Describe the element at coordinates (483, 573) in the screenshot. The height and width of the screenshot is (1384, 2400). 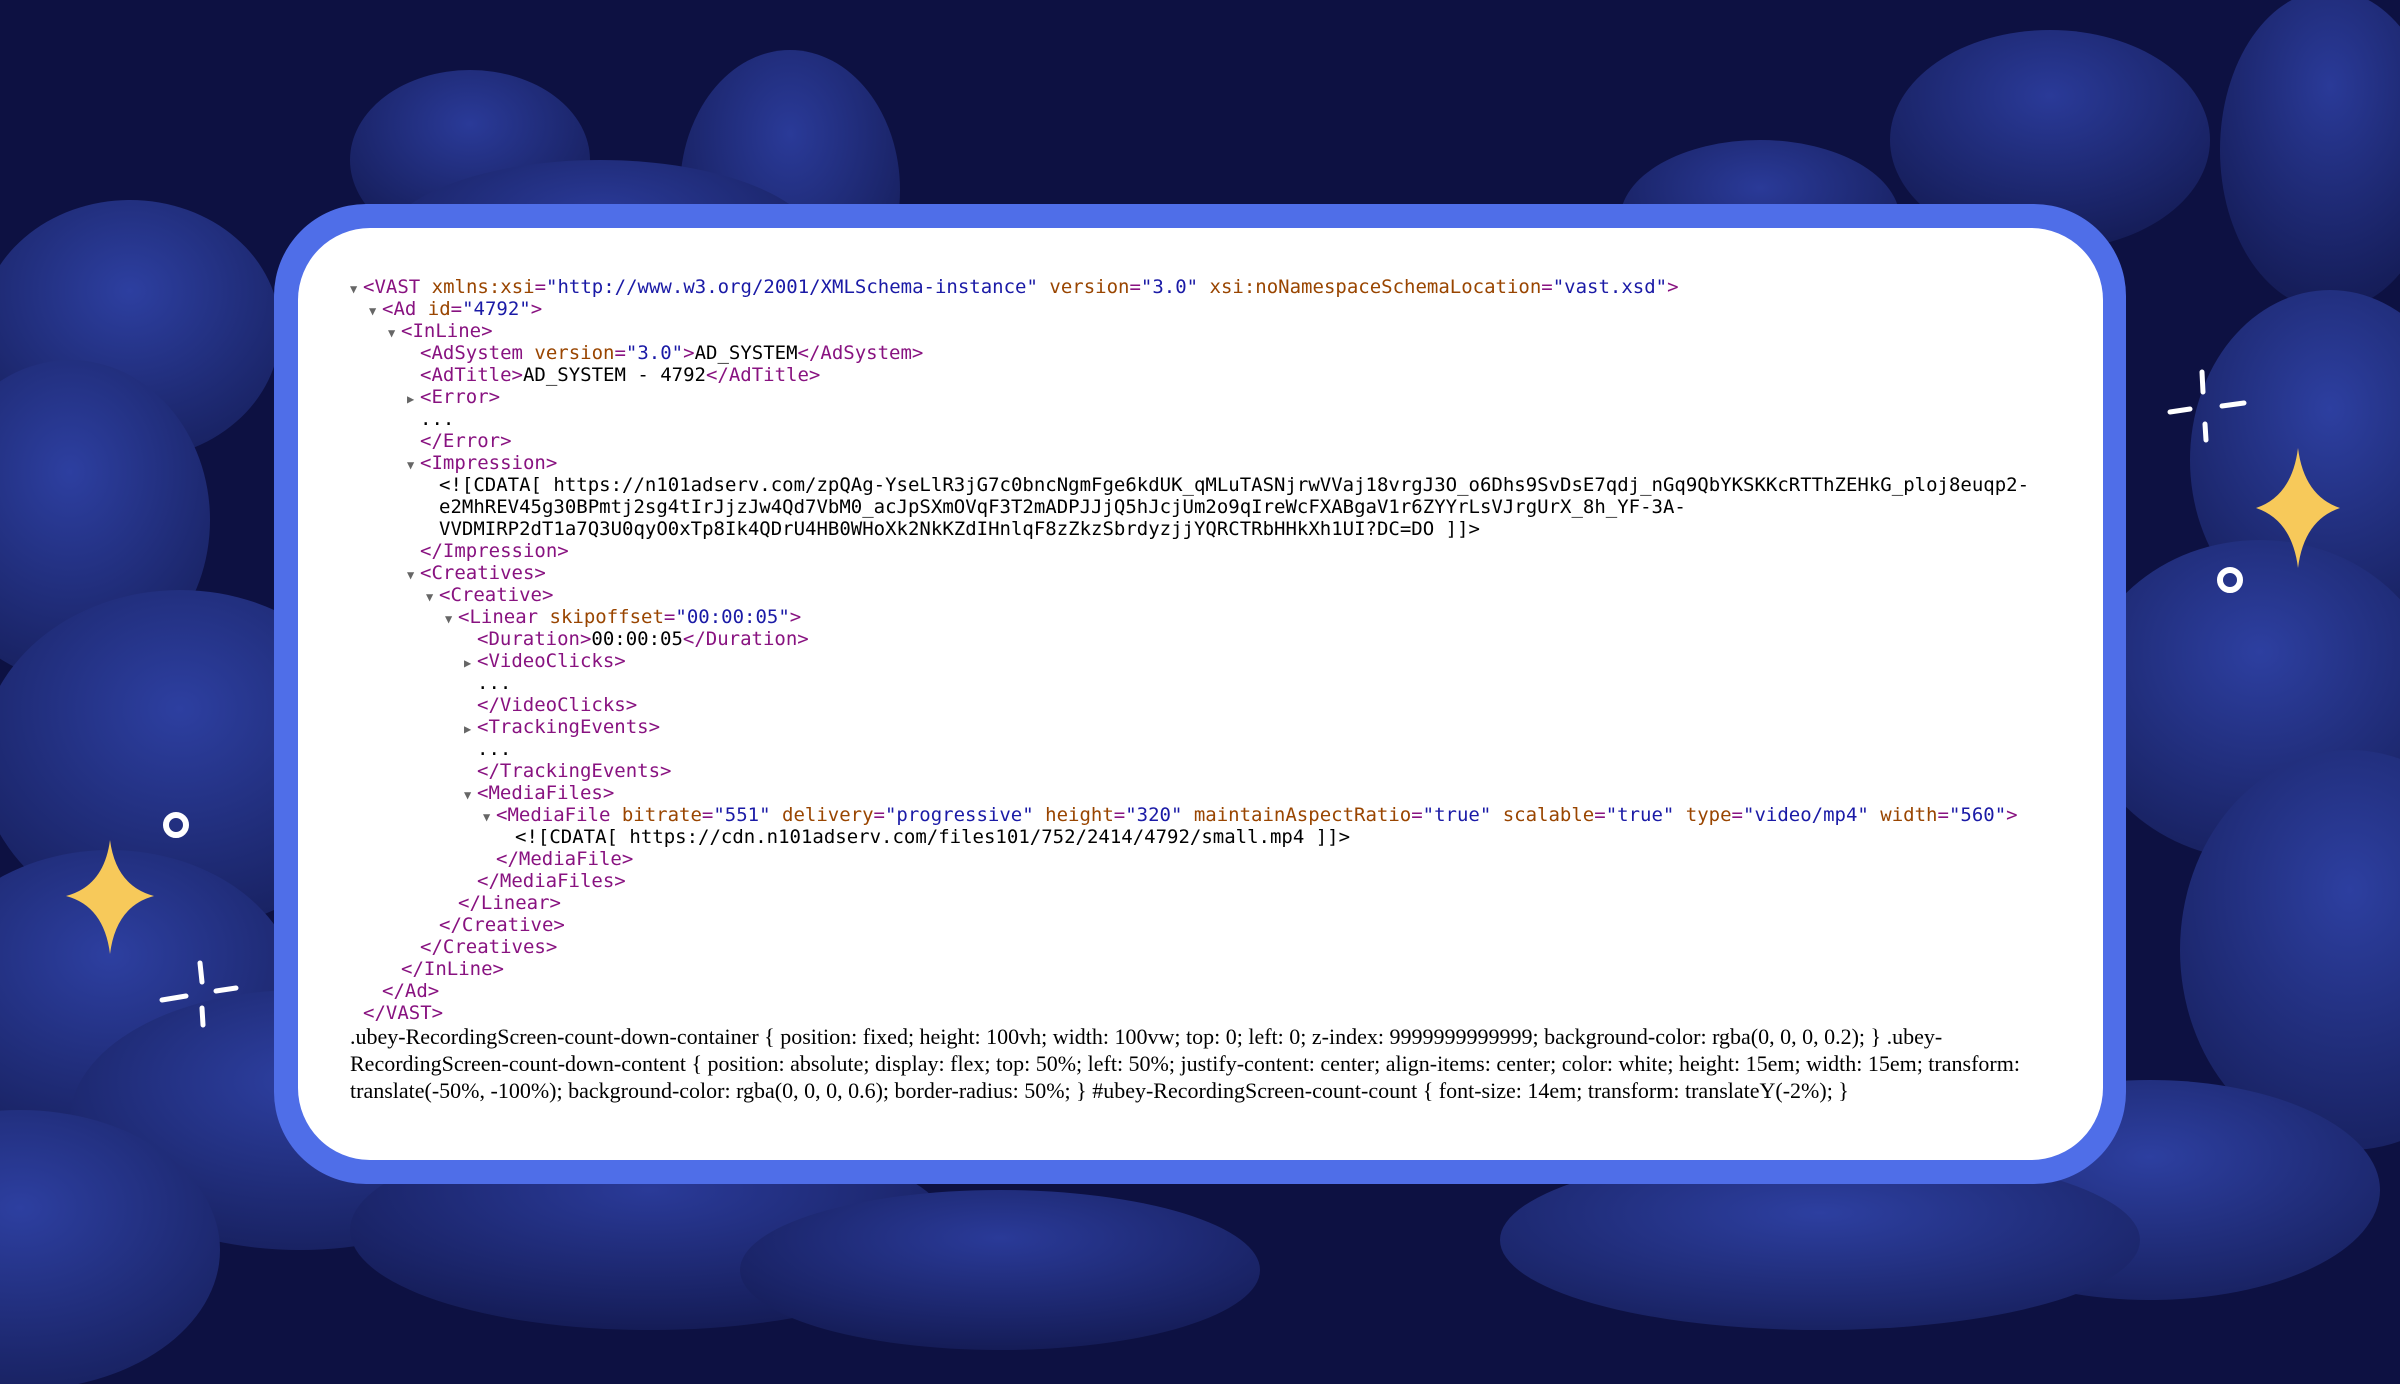
I see `xml-tag: <Creatives>` at that location.